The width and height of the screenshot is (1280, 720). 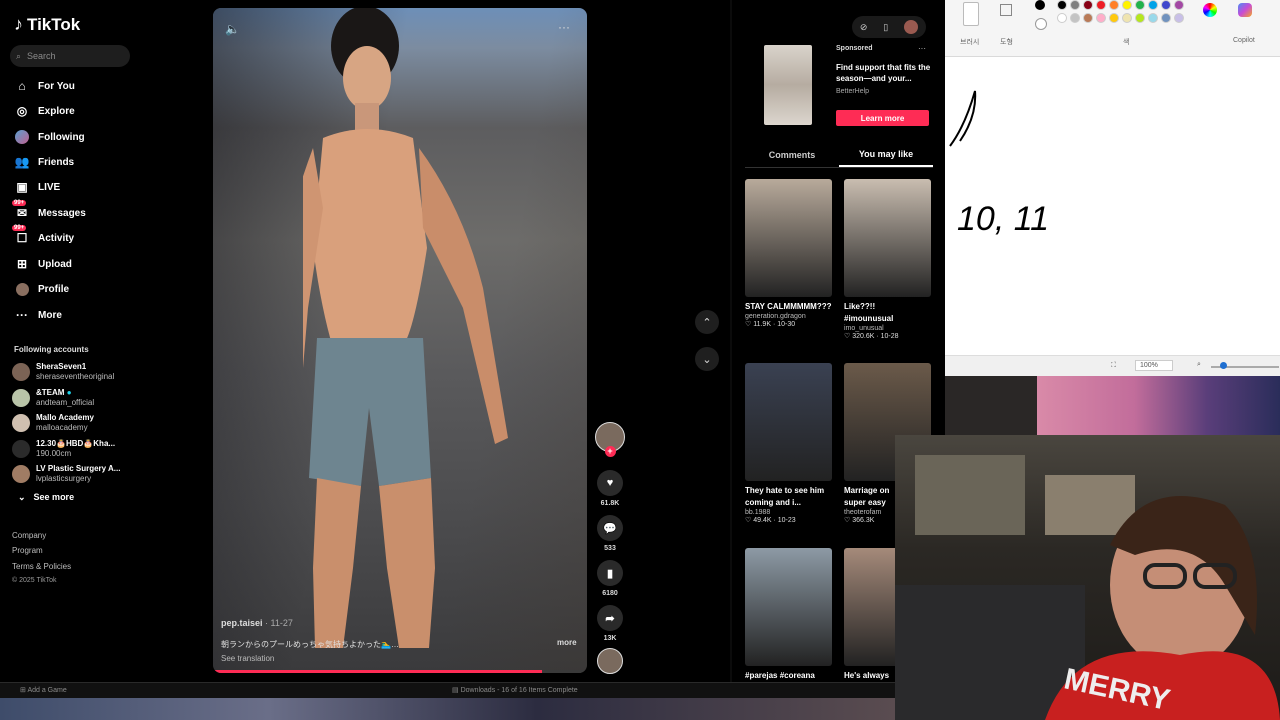 I want to click on card-author: bb.1988, so click(x=788, y=512).